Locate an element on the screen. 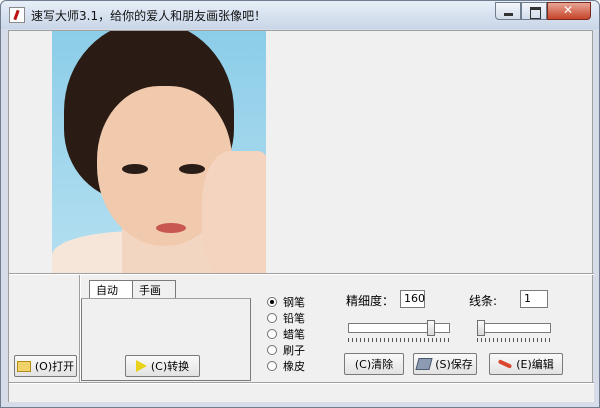  convert-button-label: (C)转换 is located at coordinates (170, 366).